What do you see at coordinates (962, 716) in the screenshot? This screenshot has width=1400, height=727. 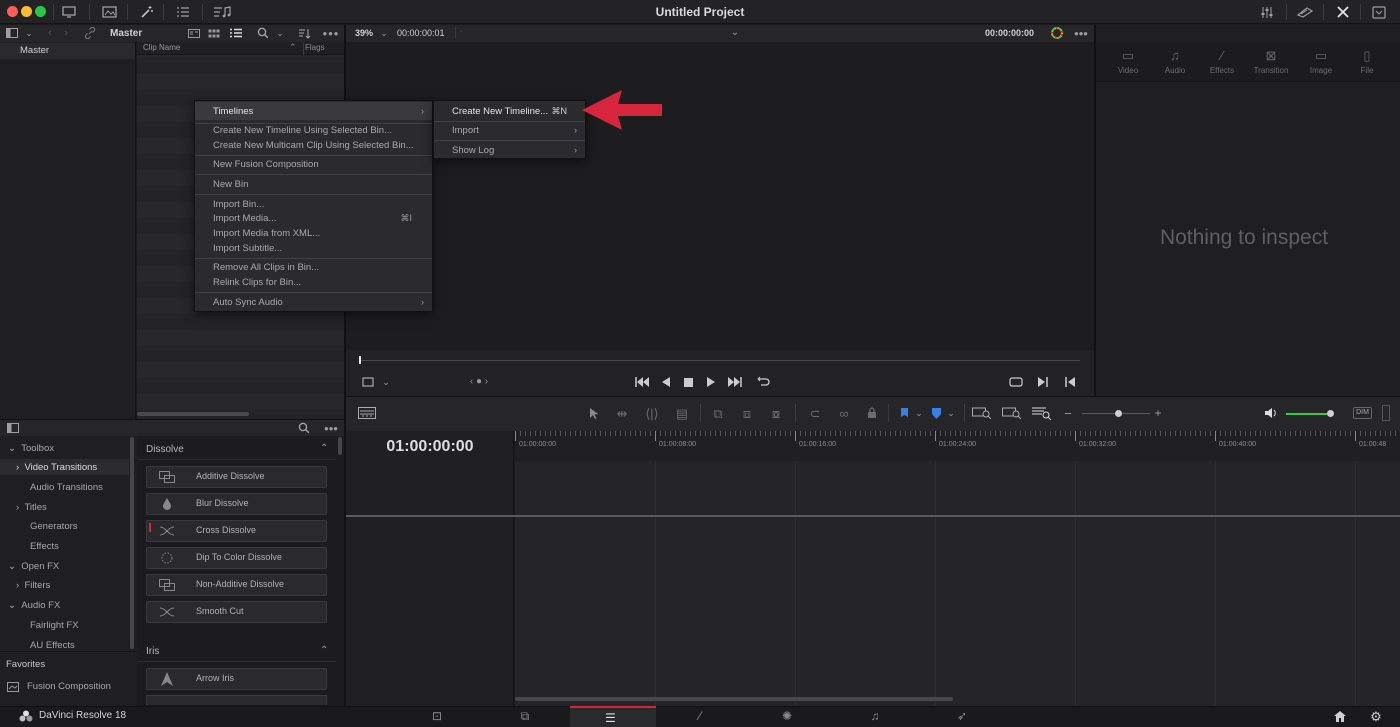 I see `page-deliver-tab: ➶` at bounding box center [962, 716].